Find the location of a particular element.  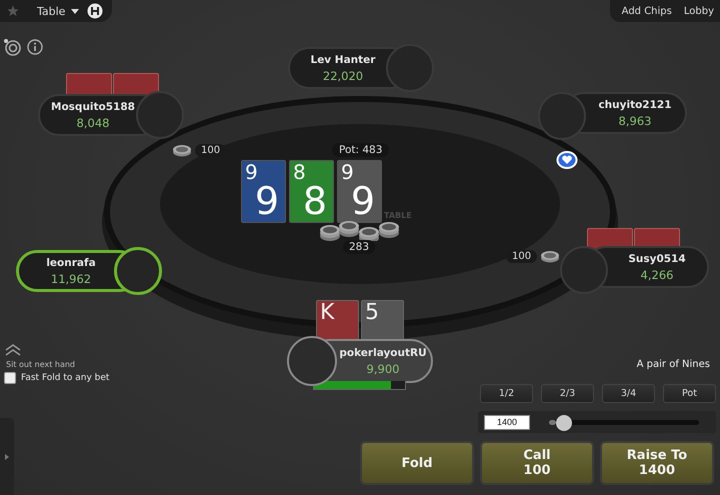

playing-card: K is located at coordinates (337, 320).